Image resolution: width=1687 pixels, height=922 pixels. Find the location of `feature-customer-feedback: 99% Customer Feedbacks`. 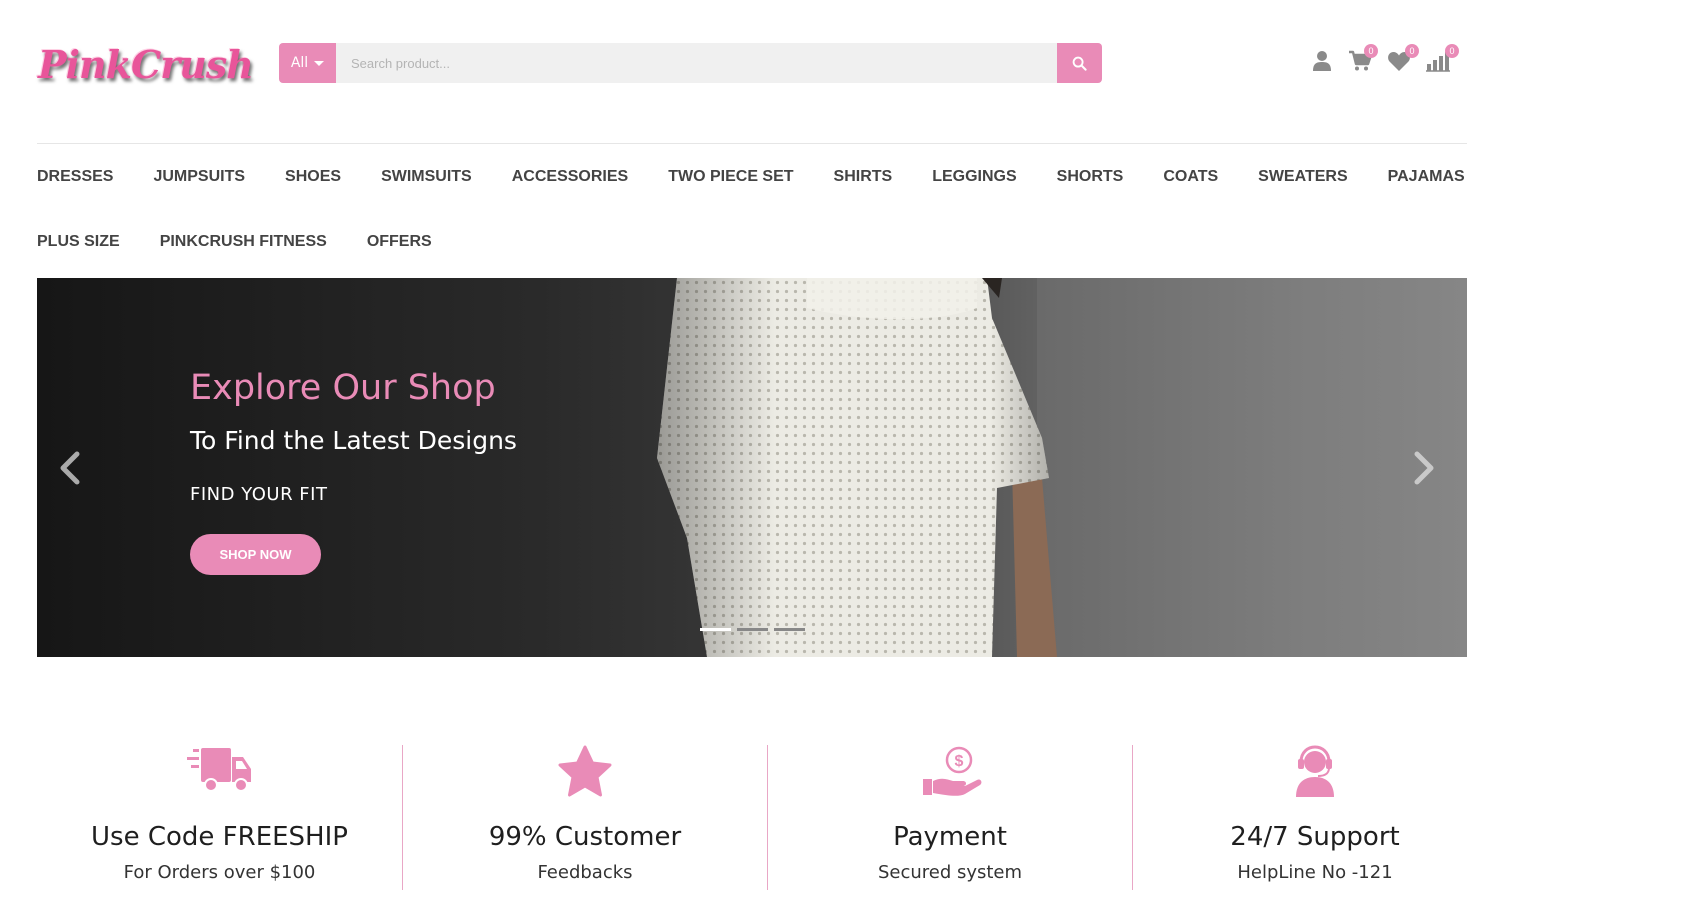

feature-customer-feedback: 99% Customer Feedbacks is located at coordinates (584, 817).